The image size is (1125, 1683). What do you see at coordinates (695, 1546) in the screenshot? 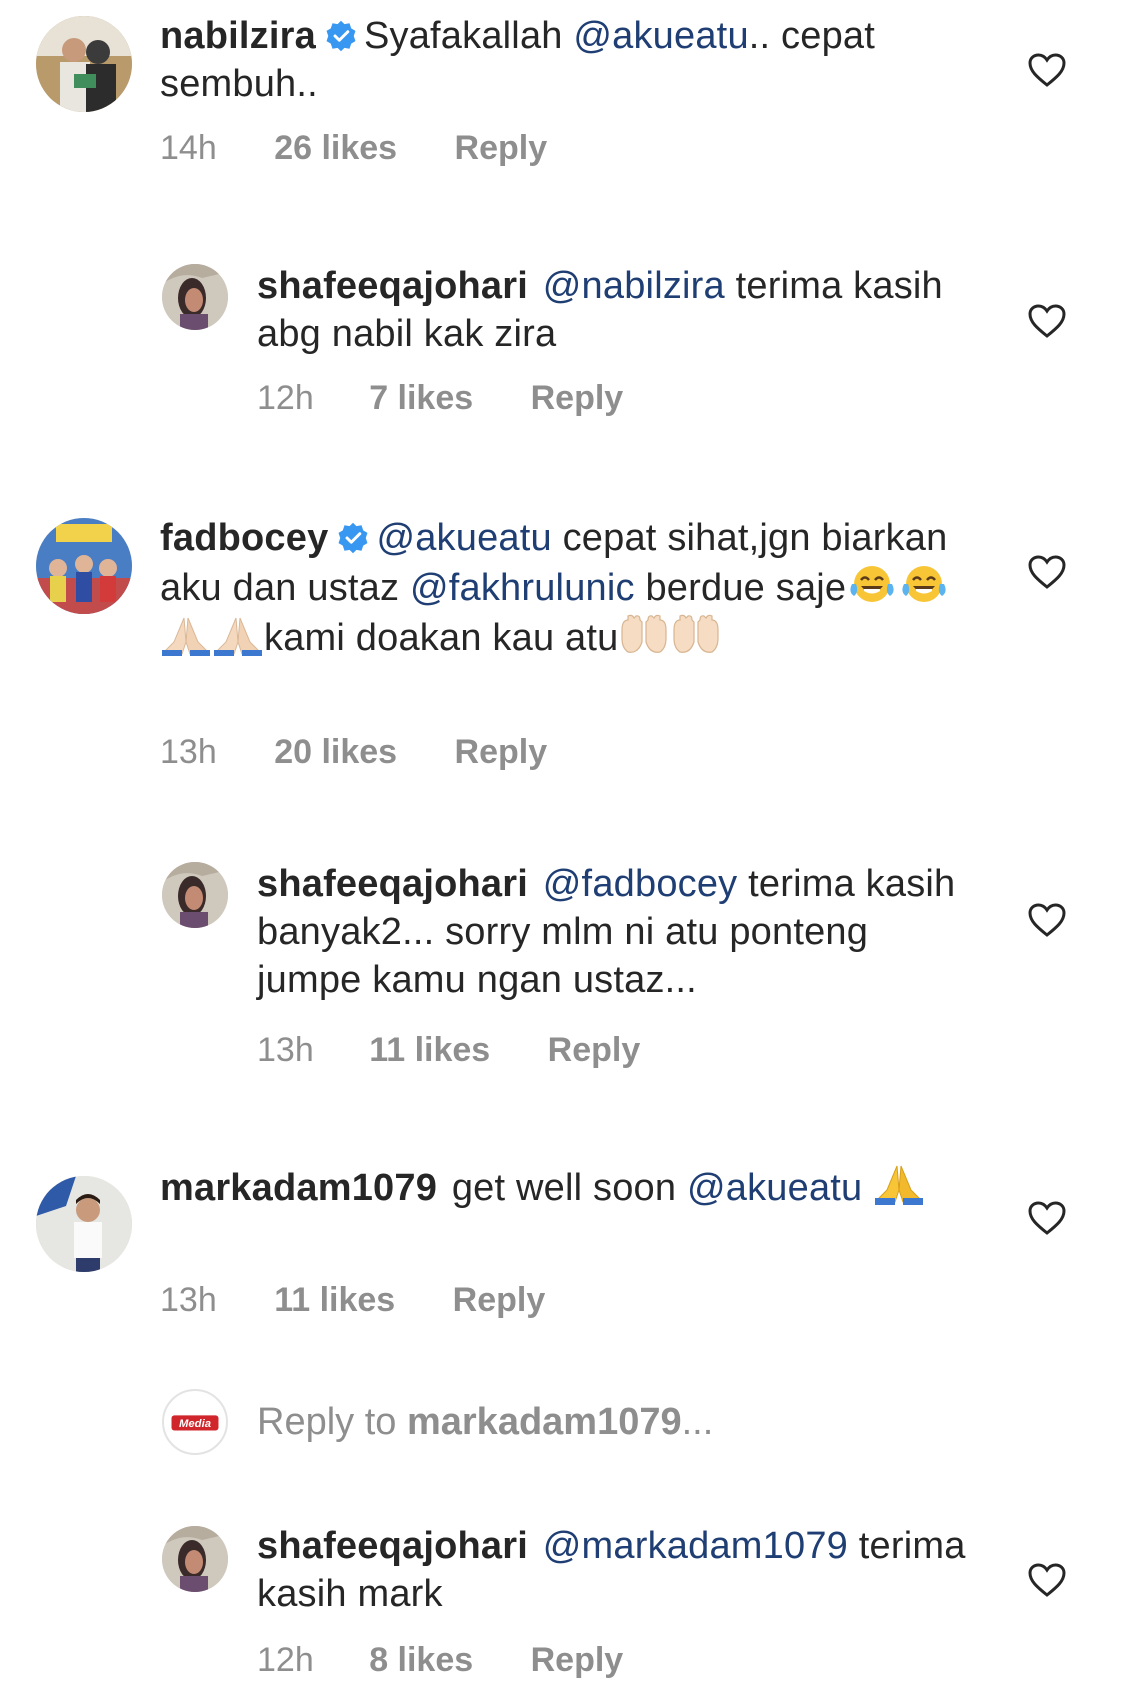
I see `mention-link: @markadam1079` at bounding box center [695, 1546].